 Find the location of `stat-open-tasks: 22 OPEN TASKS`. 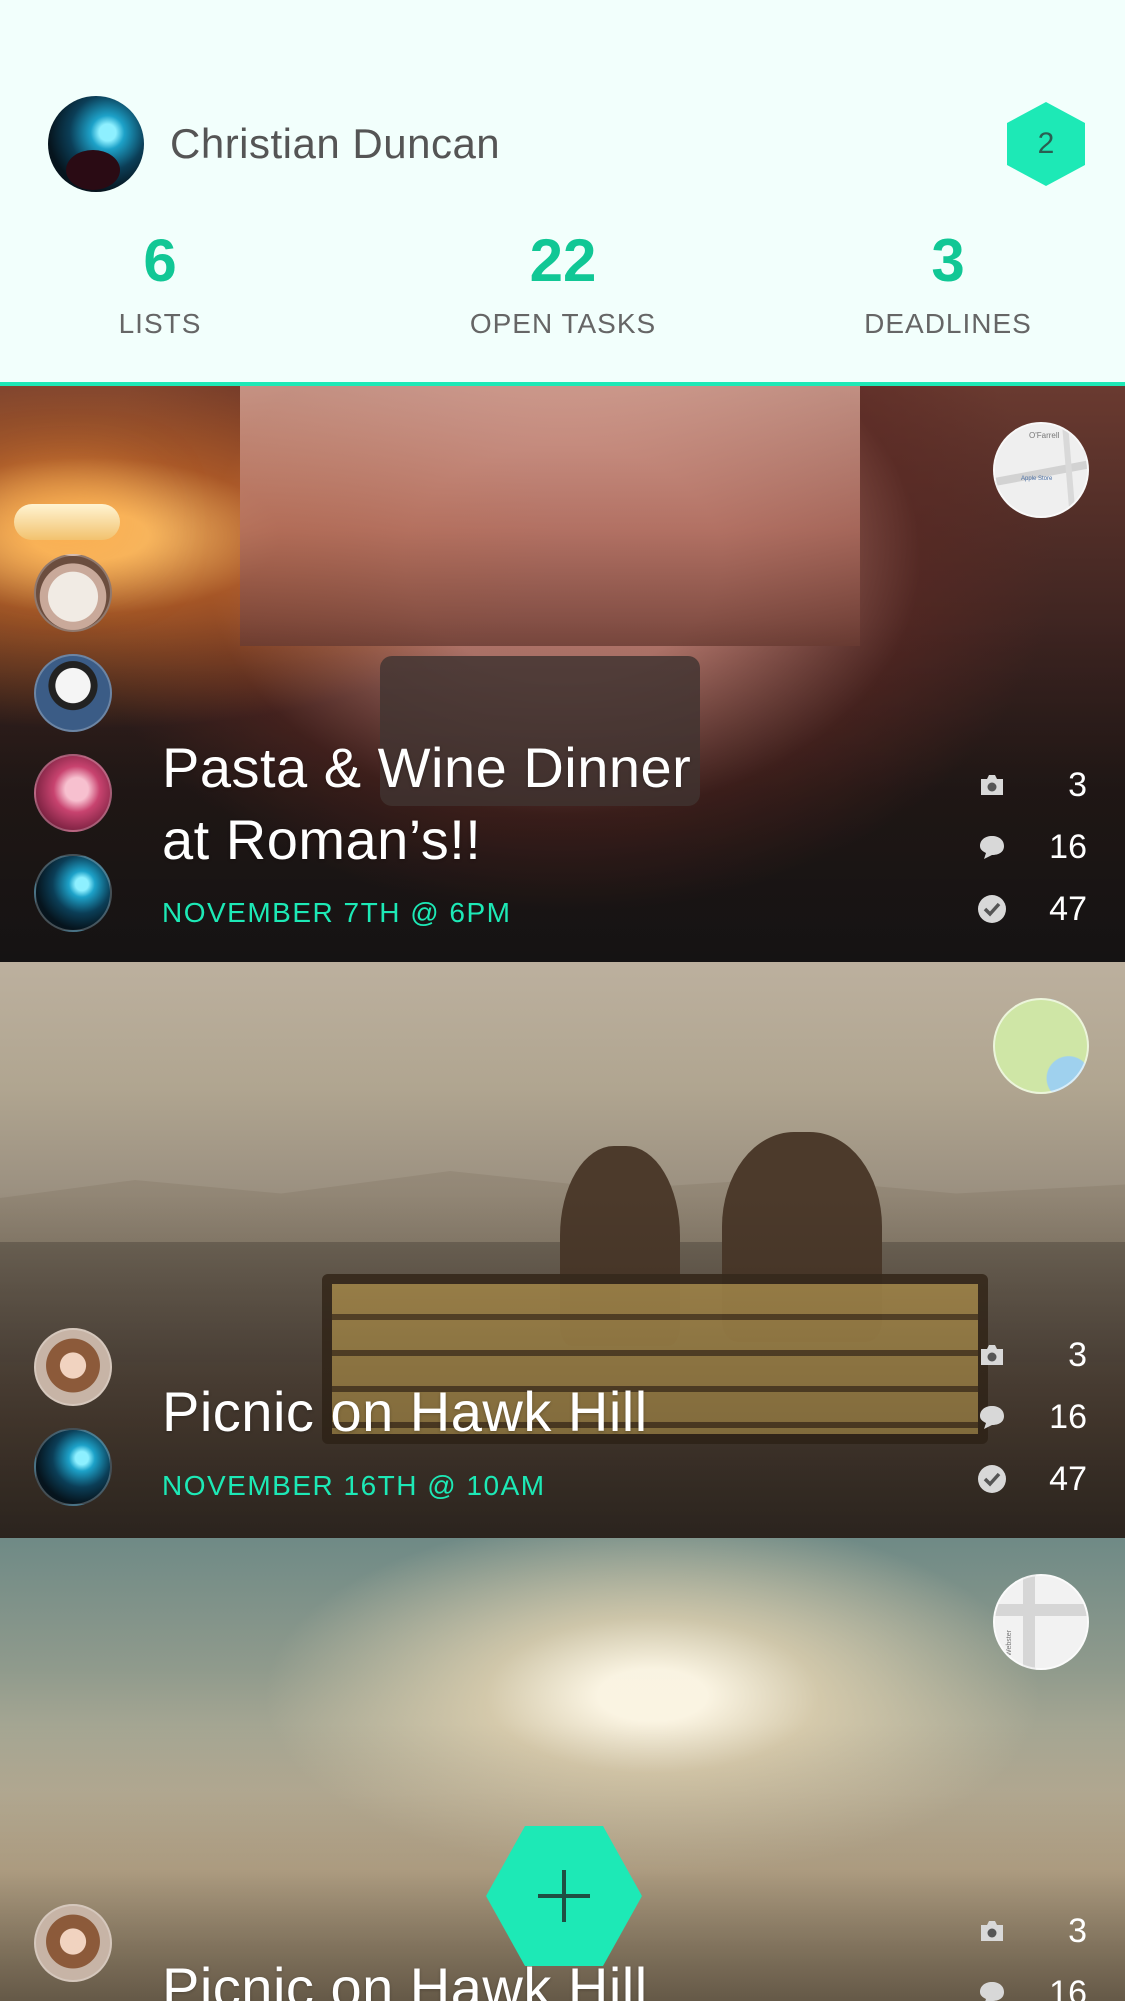

stat-open-tasks: 22 OPEN TASKS is located at coordinates (563, 284).